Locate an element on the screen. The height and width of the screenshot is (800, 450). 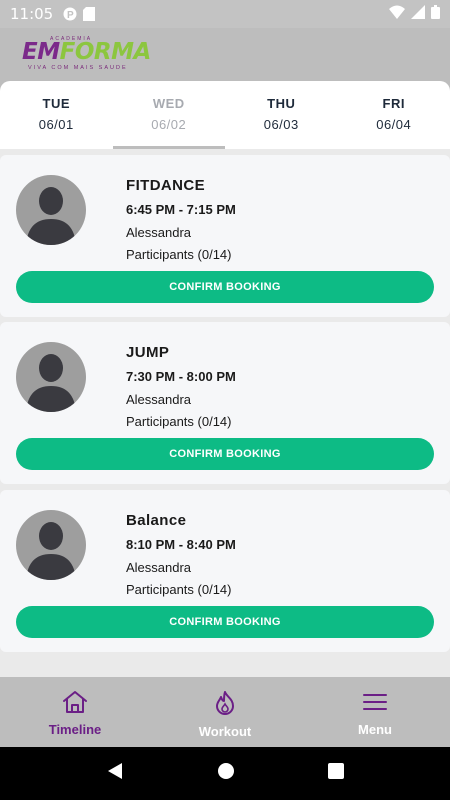
wifi-icon is located at coordinates (397, 14).